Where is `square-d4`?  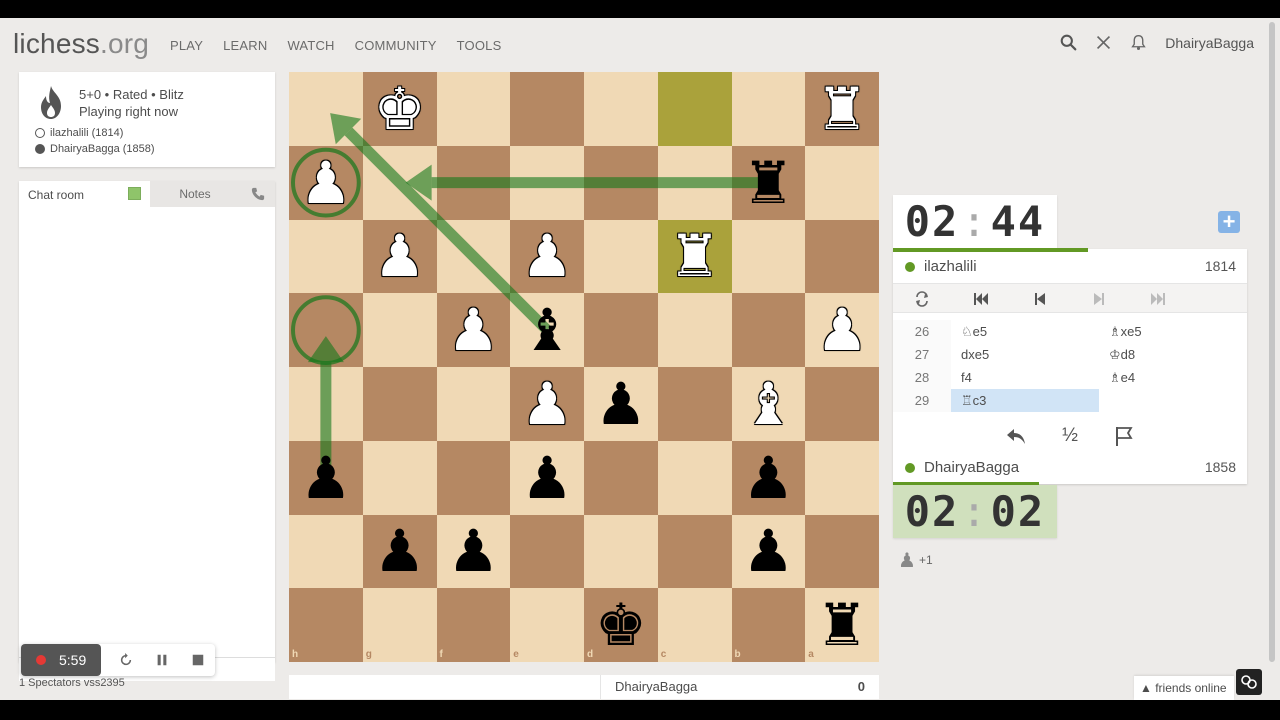
square-d4 is located at coordinates (621, 330).